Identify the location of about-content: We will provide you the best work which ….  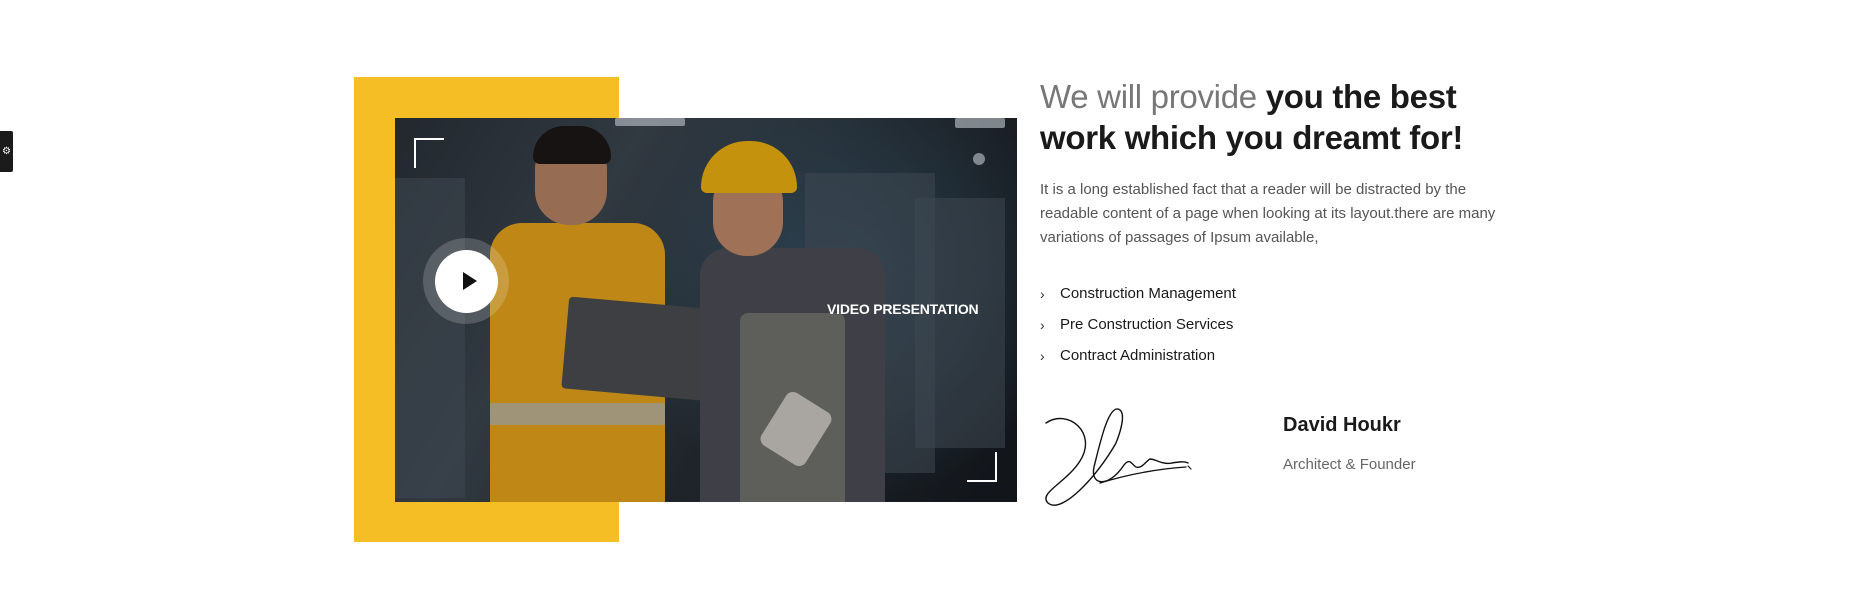
(1280, 117).